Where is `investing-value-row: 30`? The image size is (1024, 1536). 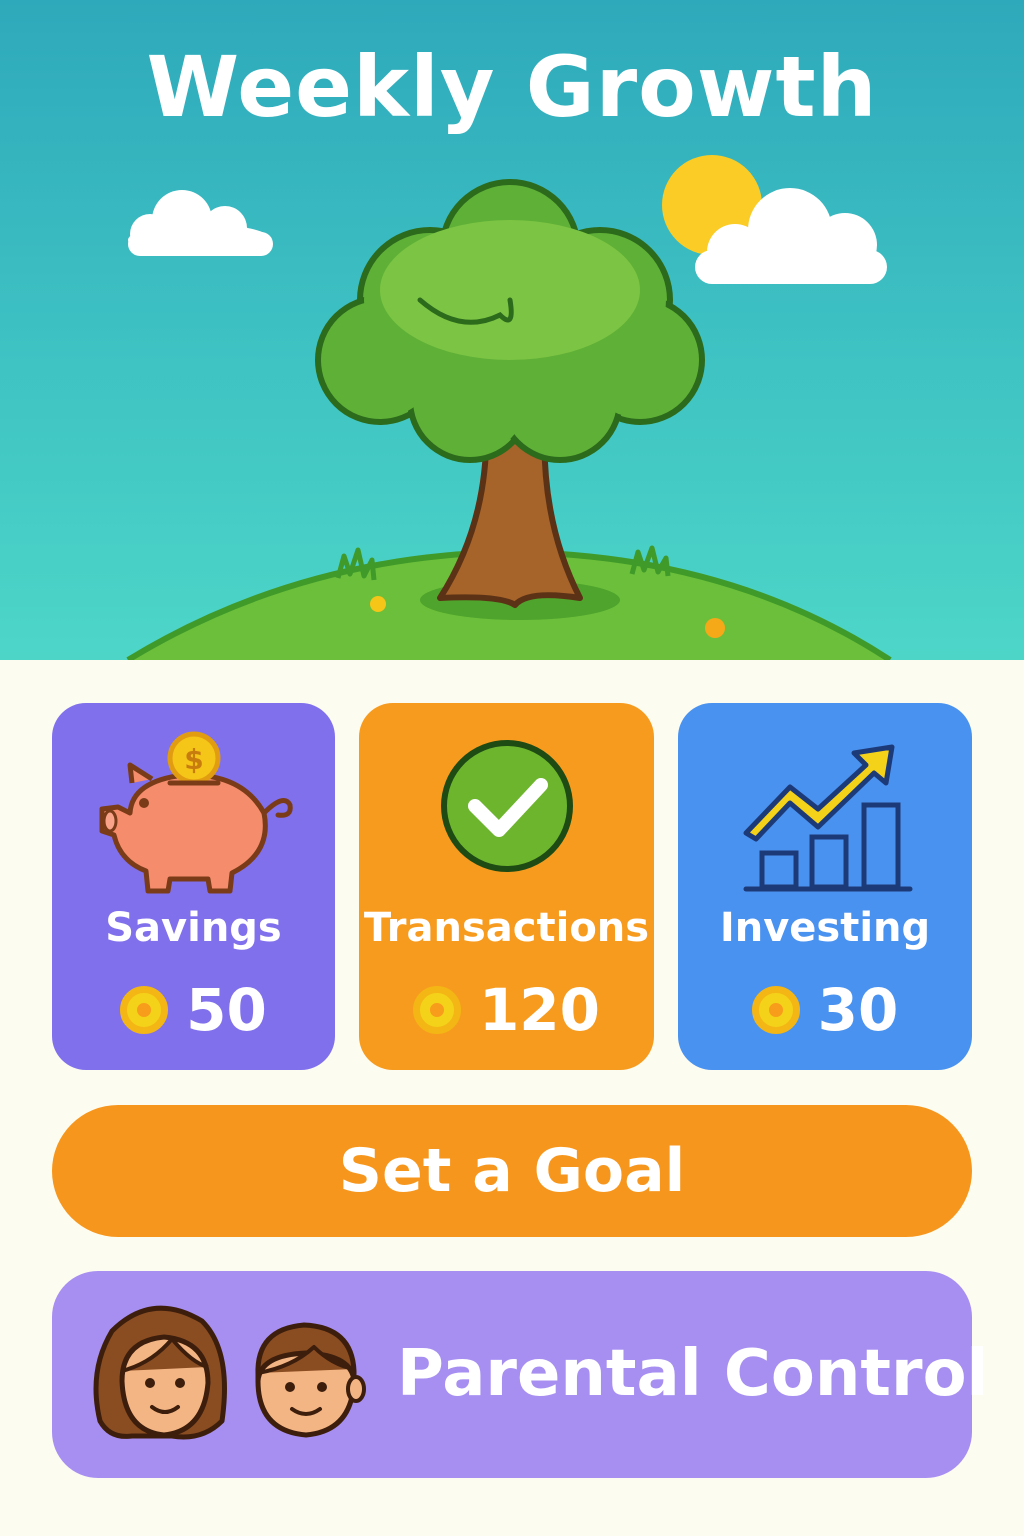
investing-value-row: 30 is located at coordinates (825, 1010).